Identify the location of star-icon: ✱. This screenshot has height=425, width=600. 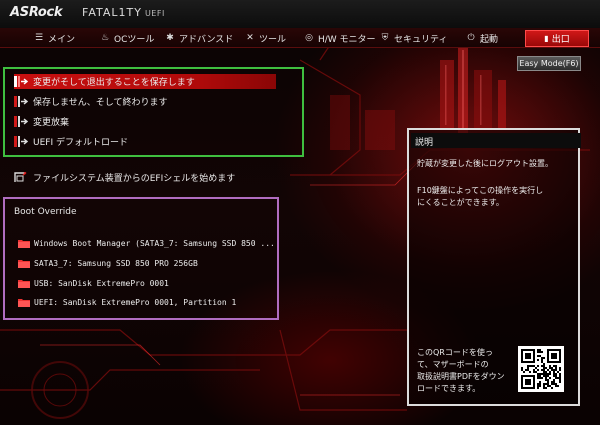
(170, 38).